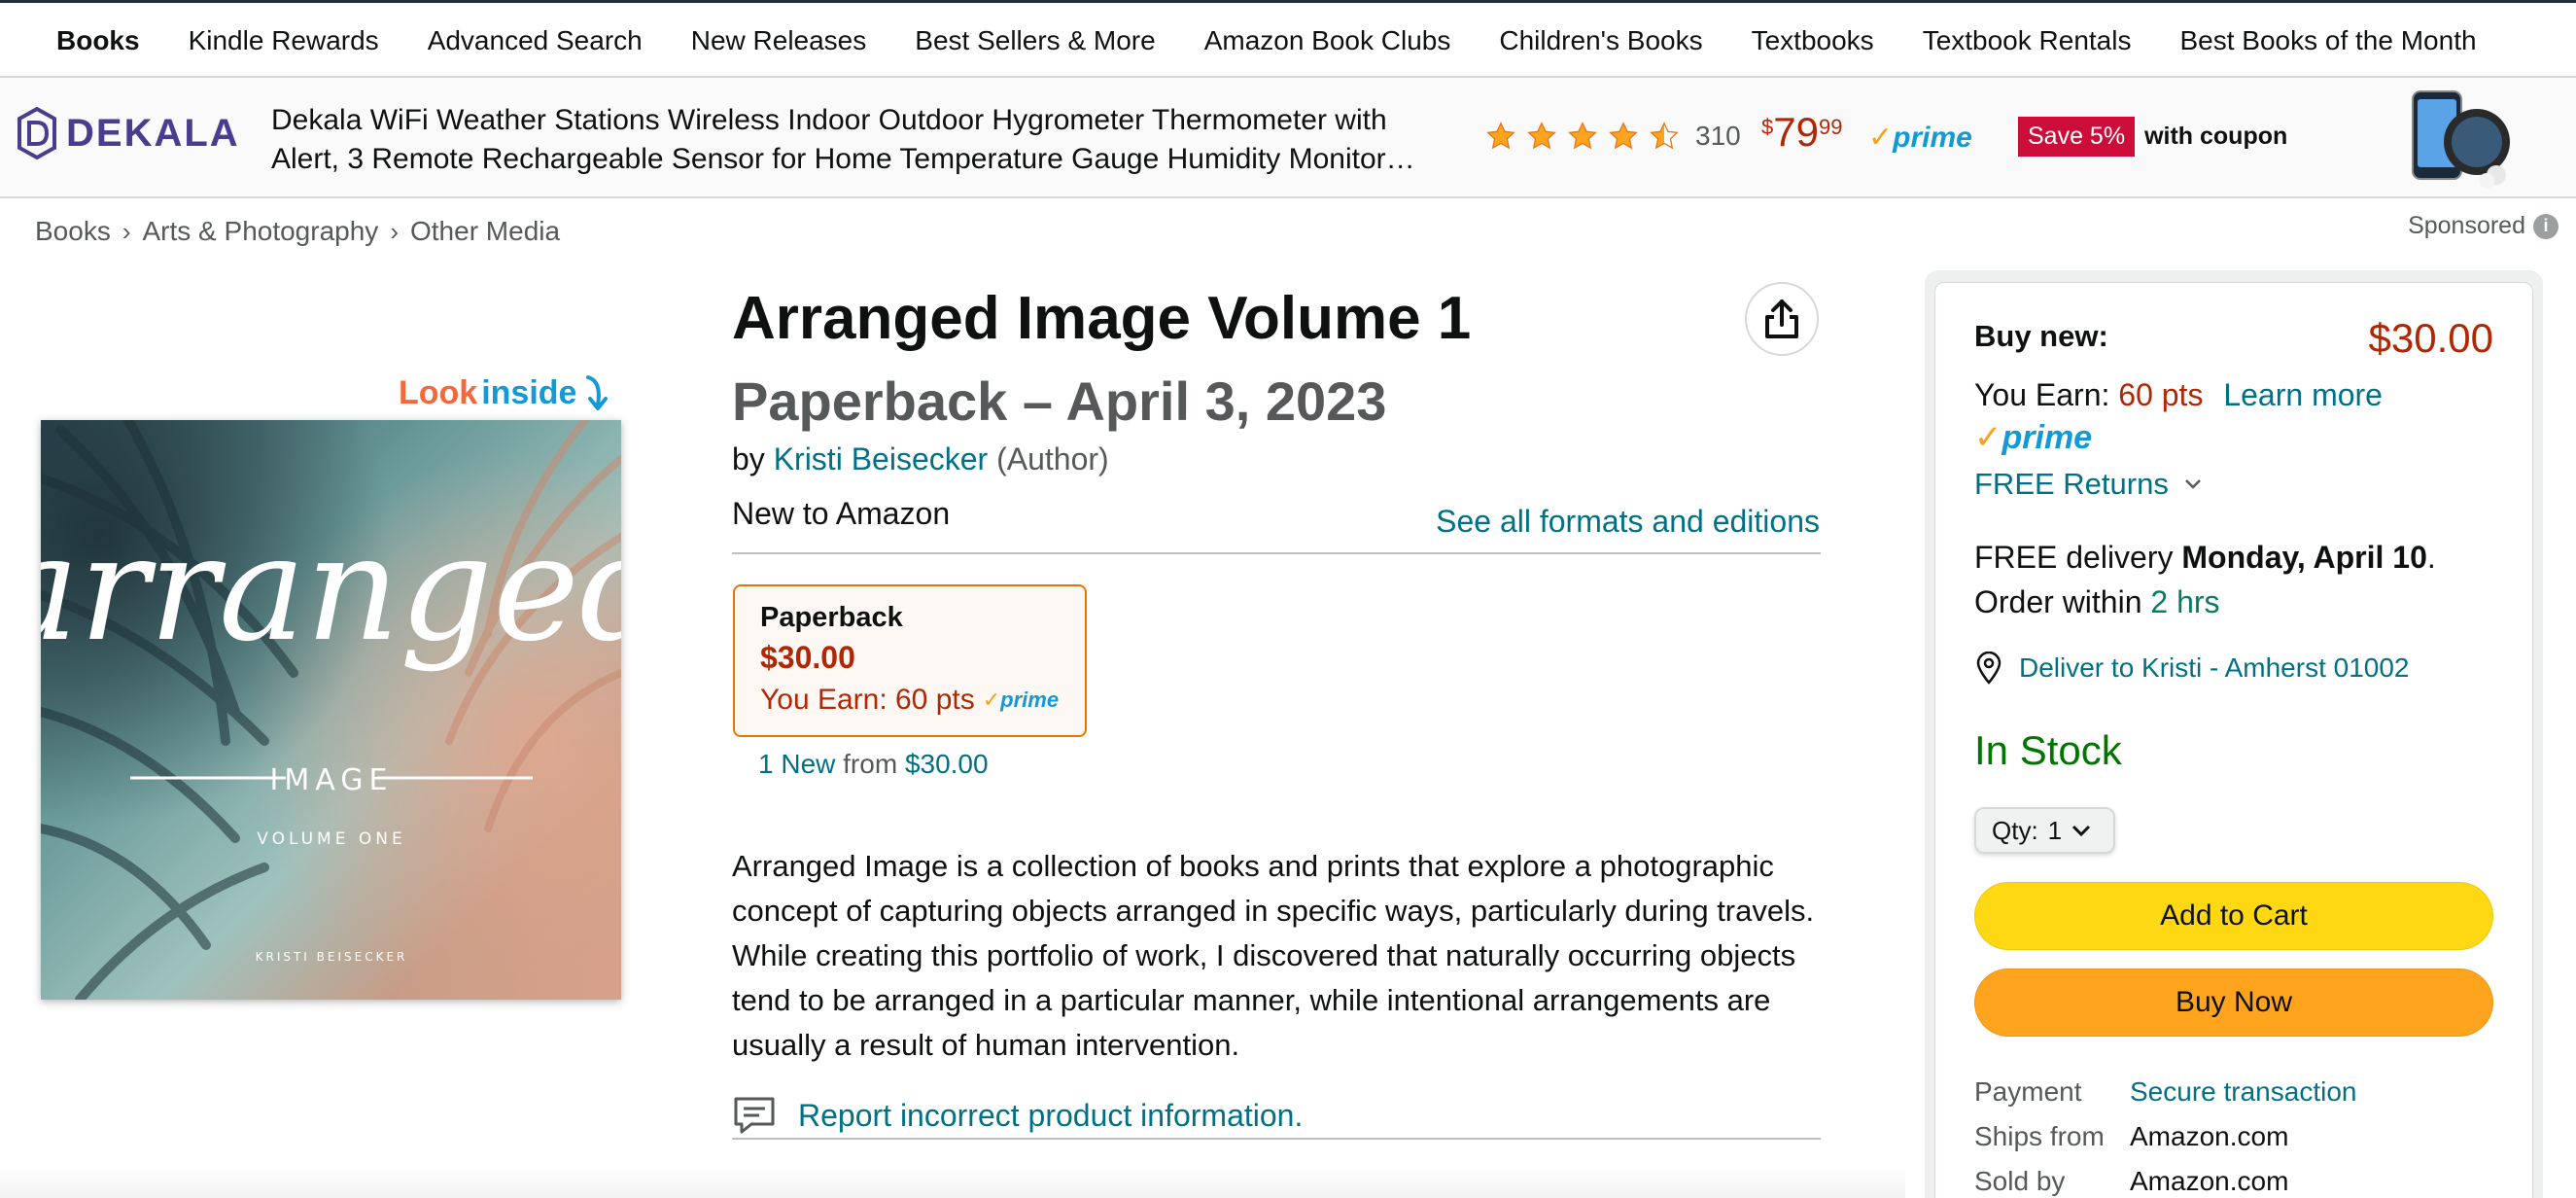 The height and width of the screenshot is (1198, 2576). What do you see at coordinates (535, 40) in the screenshot?
I see `subnav-item-advanced-search: Advanced Search` at bounding box center [535, 40].